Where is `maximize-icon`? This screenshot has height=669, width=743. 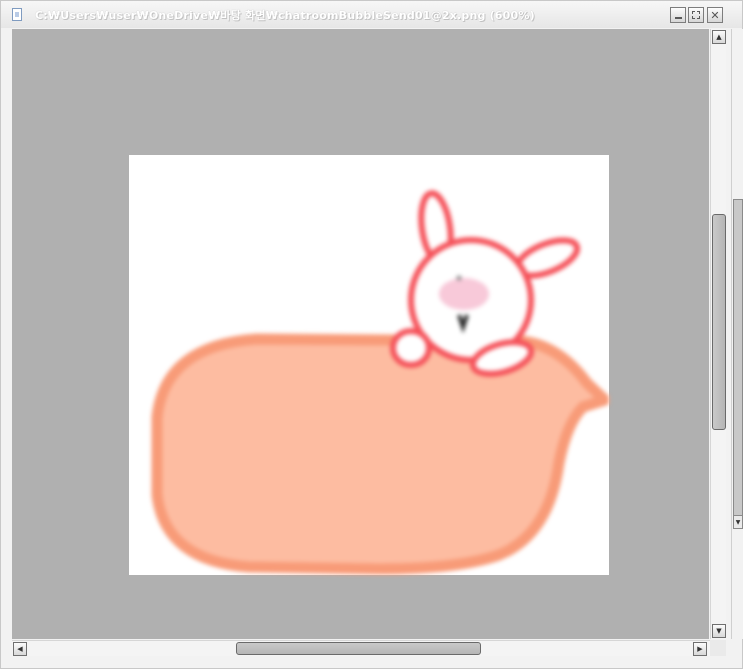 maximize-icon is located at coordinates (696, 15).